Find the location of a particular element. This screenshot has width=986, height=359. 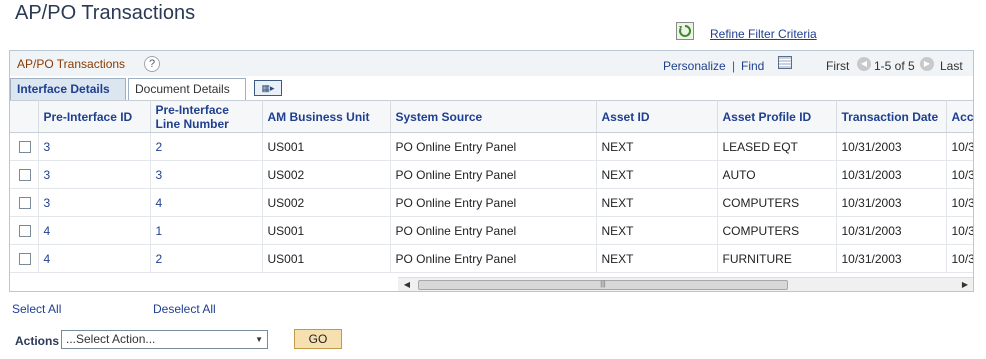

column-header: Pre-Interface ID is located at coordinates (94, 116).